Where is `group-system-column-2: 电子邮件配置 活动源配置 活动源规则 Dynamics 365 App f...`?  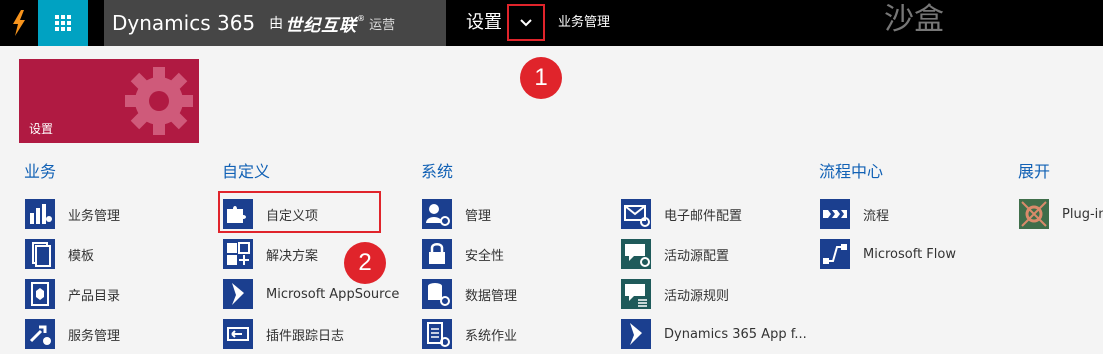
group-system-column-2: 电子邮件配置 活动源配置 活动源规则 Dynamics 365 App f... is located at coordinates (713, 274).